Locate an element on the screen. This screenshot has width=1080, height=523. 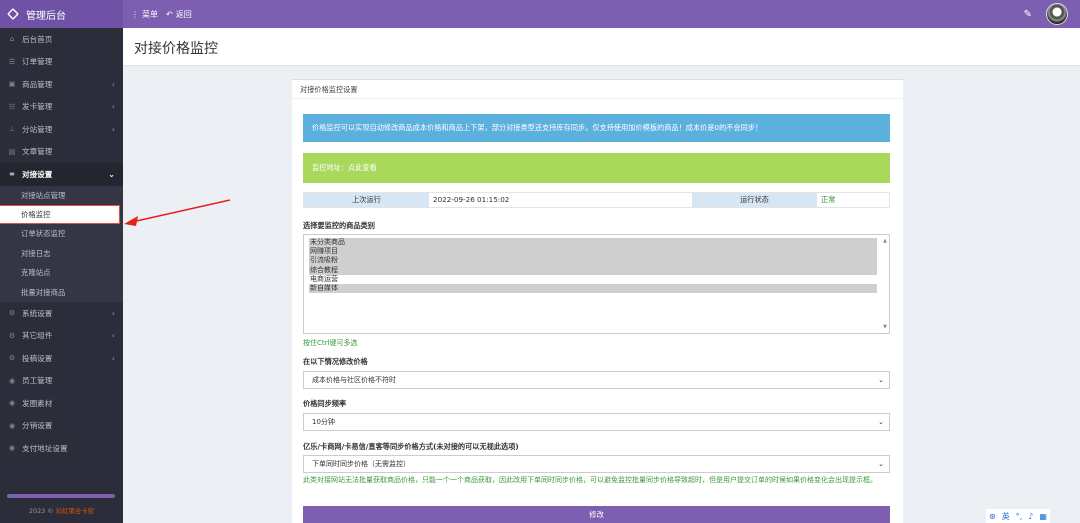
run-status-label: 运行状态 is located at coordinates (754, 200).